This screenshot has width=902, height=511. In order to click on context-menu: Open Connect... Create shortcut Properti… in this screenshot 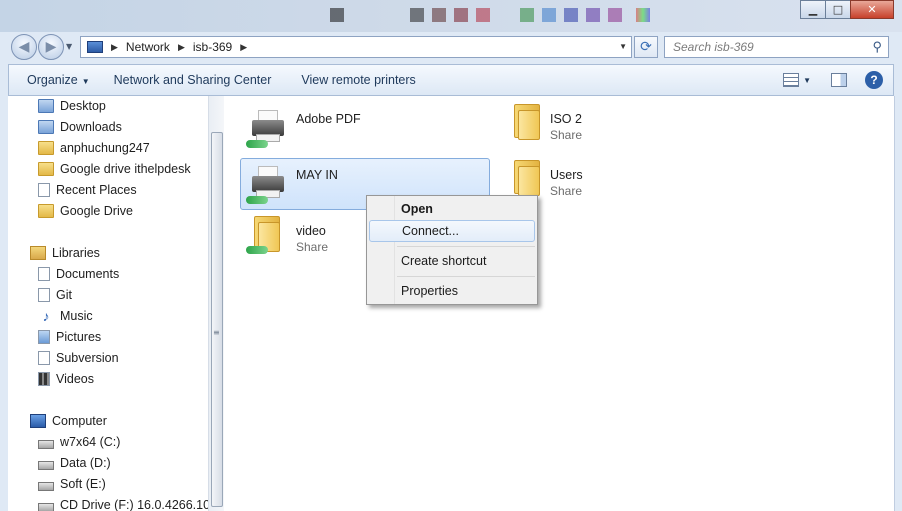, I will do `click(452, 250)`.